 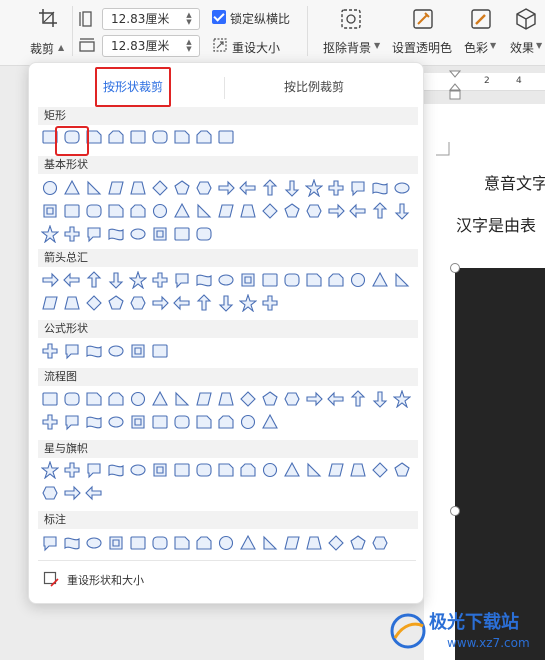 What do you see at coordinates (493, 45) in the screenshot?
I see `color-dropdown-arrow-icon: ▼` at bounding box center [493, 45].